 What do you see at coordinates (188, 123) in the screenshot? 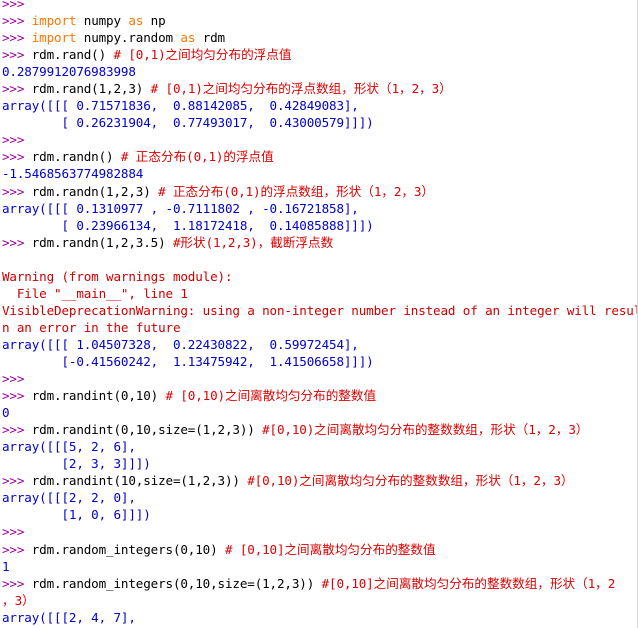
I see `output-token: [ 0.26231904, 0.77493017, 0.43000579]]])` at bounding box center [188, 123].